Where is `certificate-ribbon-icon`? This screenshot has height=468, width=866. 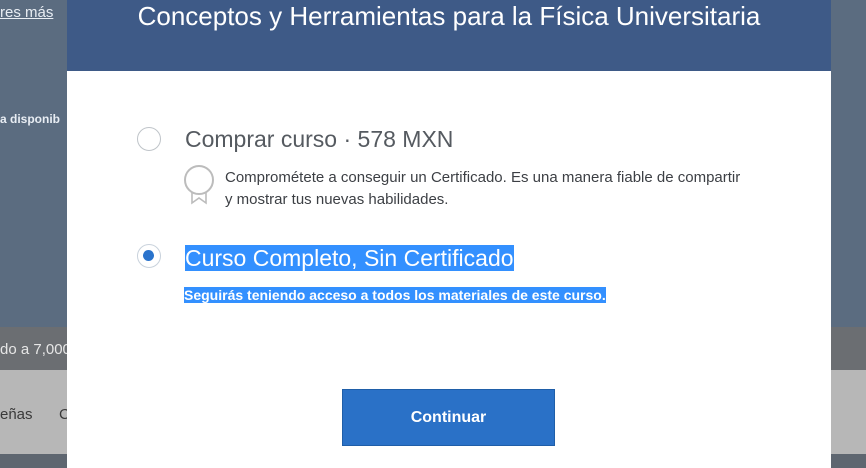 certificate-ribbon-icon is located at coordinates (199, 185).